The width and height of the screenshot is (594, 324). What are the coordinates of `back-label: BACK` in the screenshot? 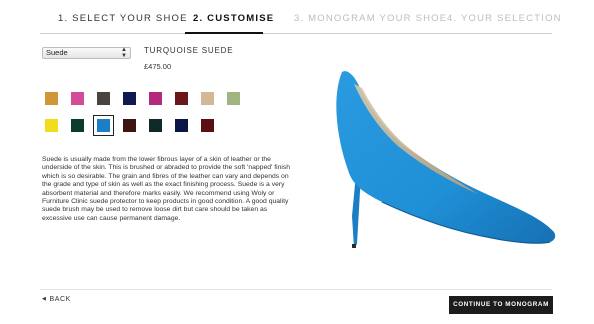 It's located at (60, 299).